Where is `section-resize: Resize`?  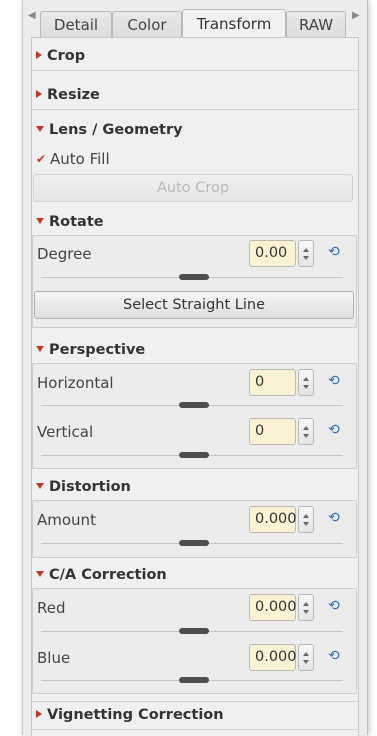 section-resize: Resize is located at coordinates (195, 96).